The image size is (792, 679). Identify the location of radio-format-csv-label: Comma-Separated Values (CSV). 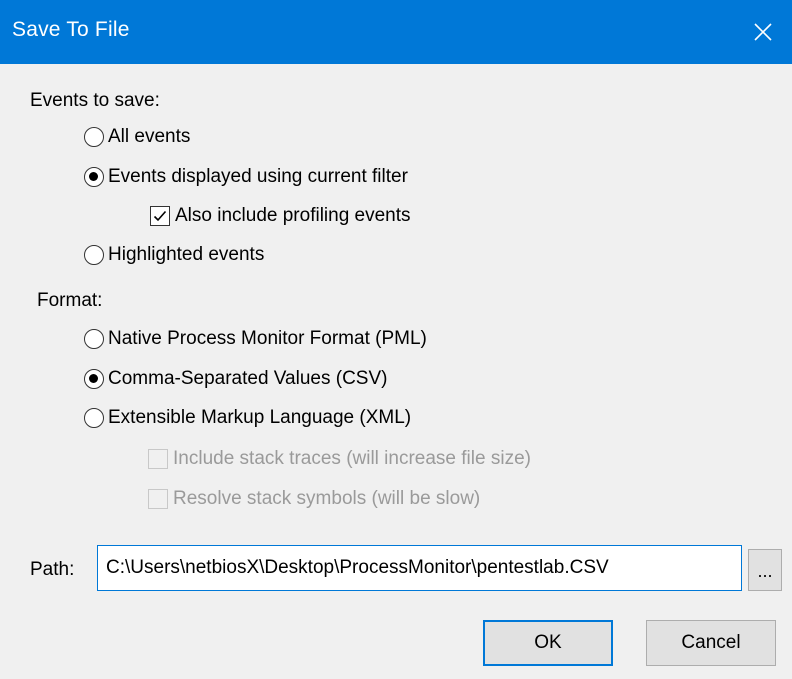
(248, 378).